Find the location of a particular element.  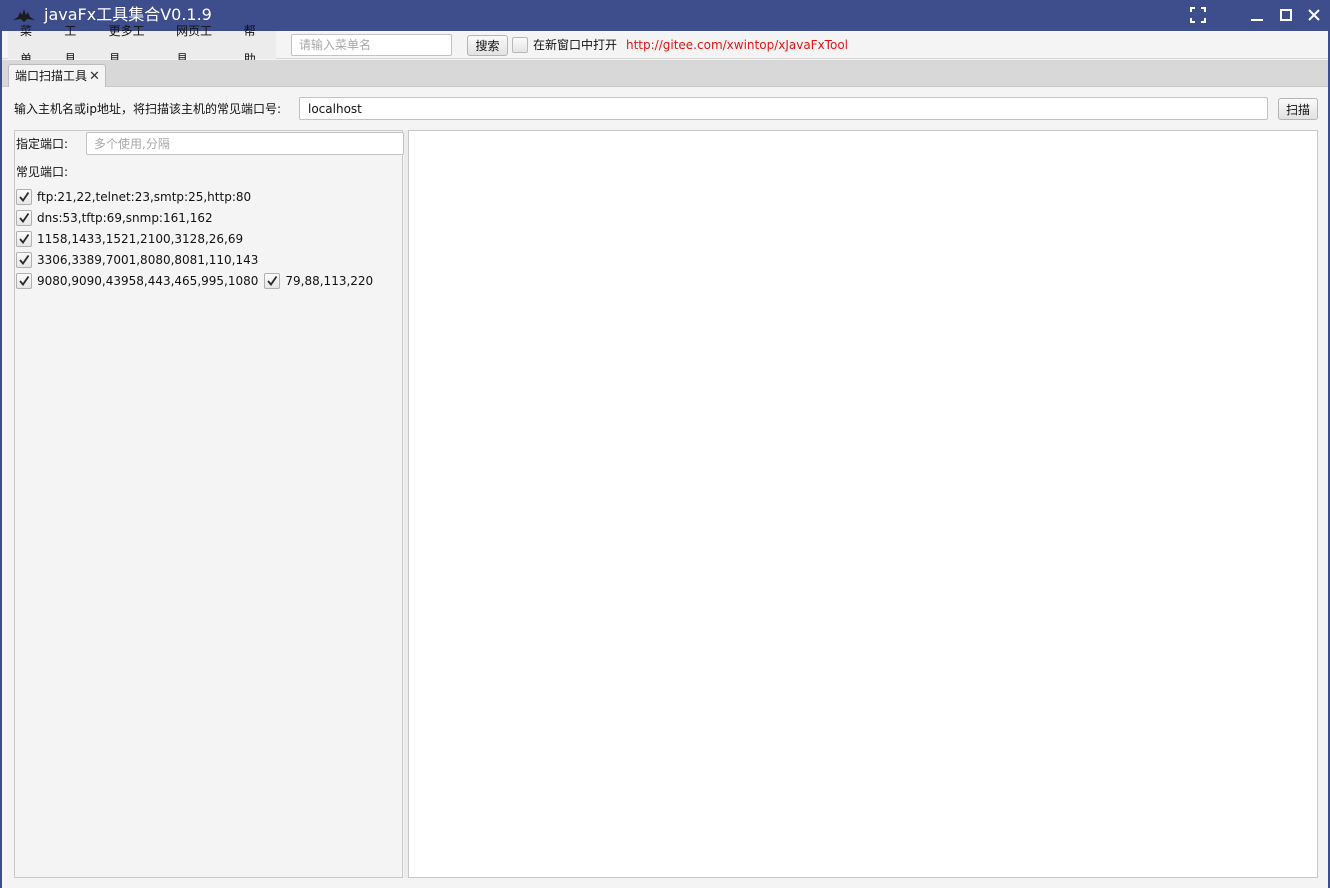

port-group-label: 1158,1433,1521,2100,3128,26,69 is located at coordinates (140, 239).